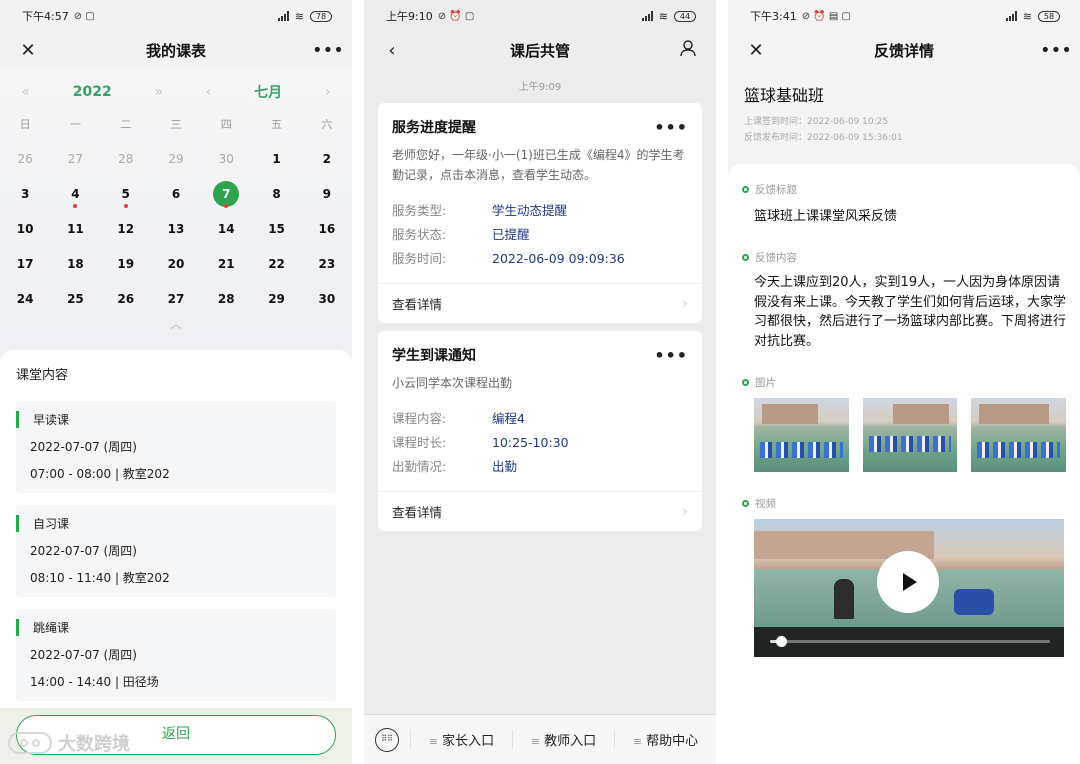  I want to click on calendar-day-number: 6, so click(176, 194).